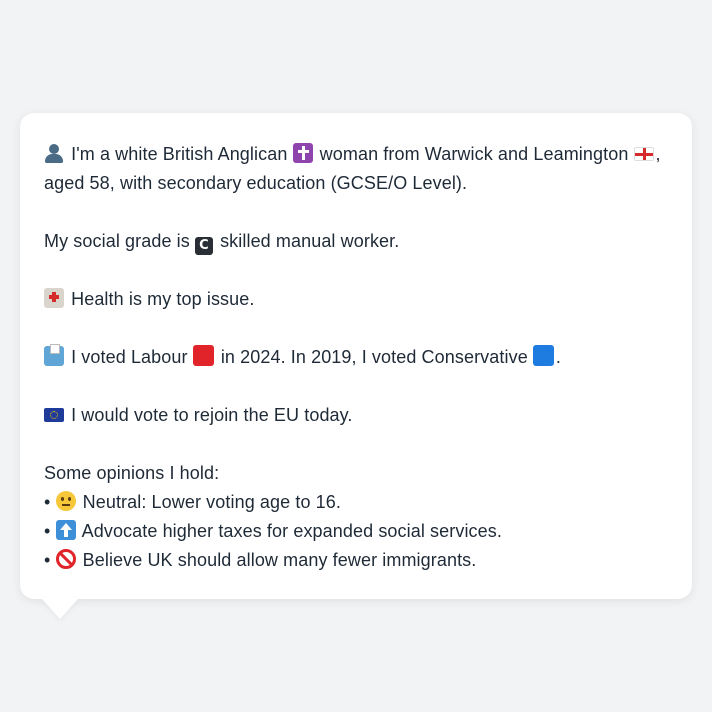  What do you see at coordinates (211, 502) in the screenshot?
I see `opinion-text: Neutral: Lower voting age to 16.` at bounding box center [211, 502].